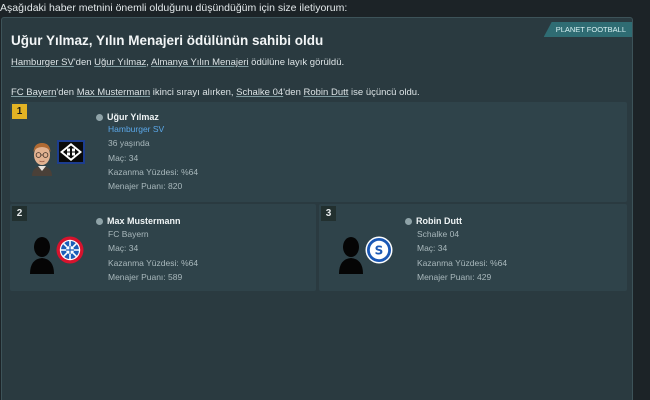 The image size is (650, 400). I want to click on manager-age: 36 yaşında, so click(129, 143).